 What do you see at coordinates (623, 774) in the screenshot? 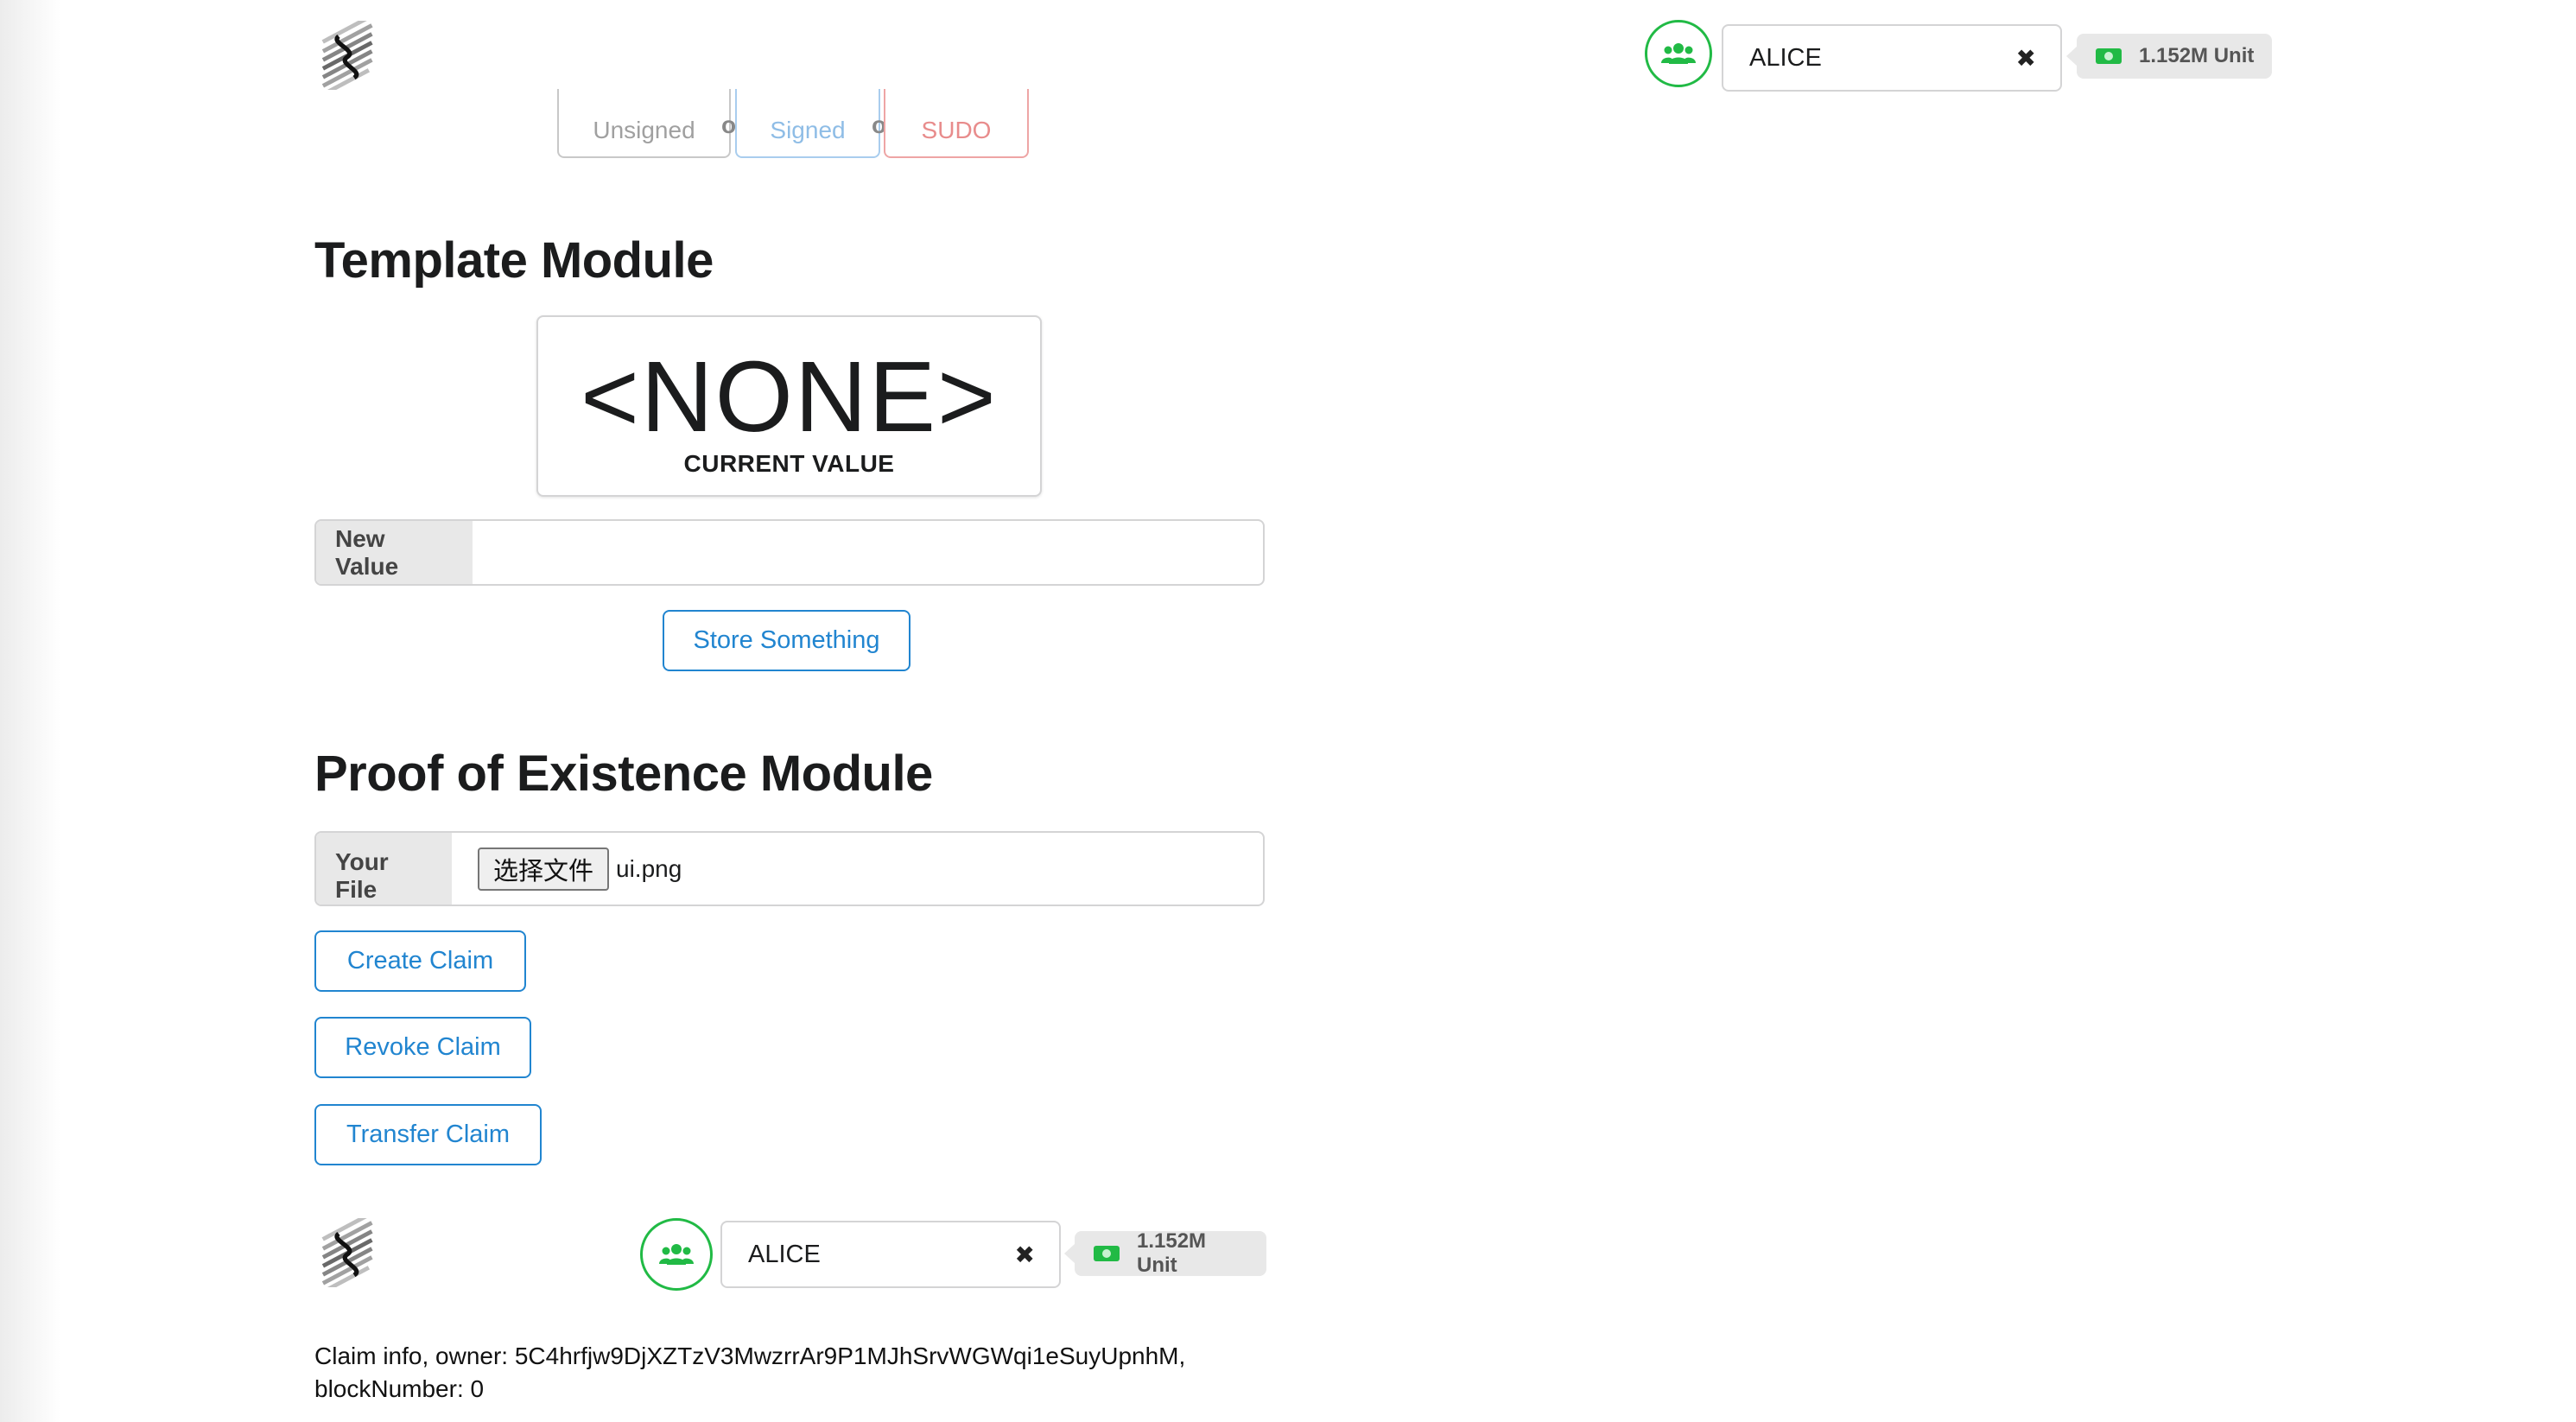
I see `poe-module-title: Proof of Existence Module` at bounding box center [623, 774].